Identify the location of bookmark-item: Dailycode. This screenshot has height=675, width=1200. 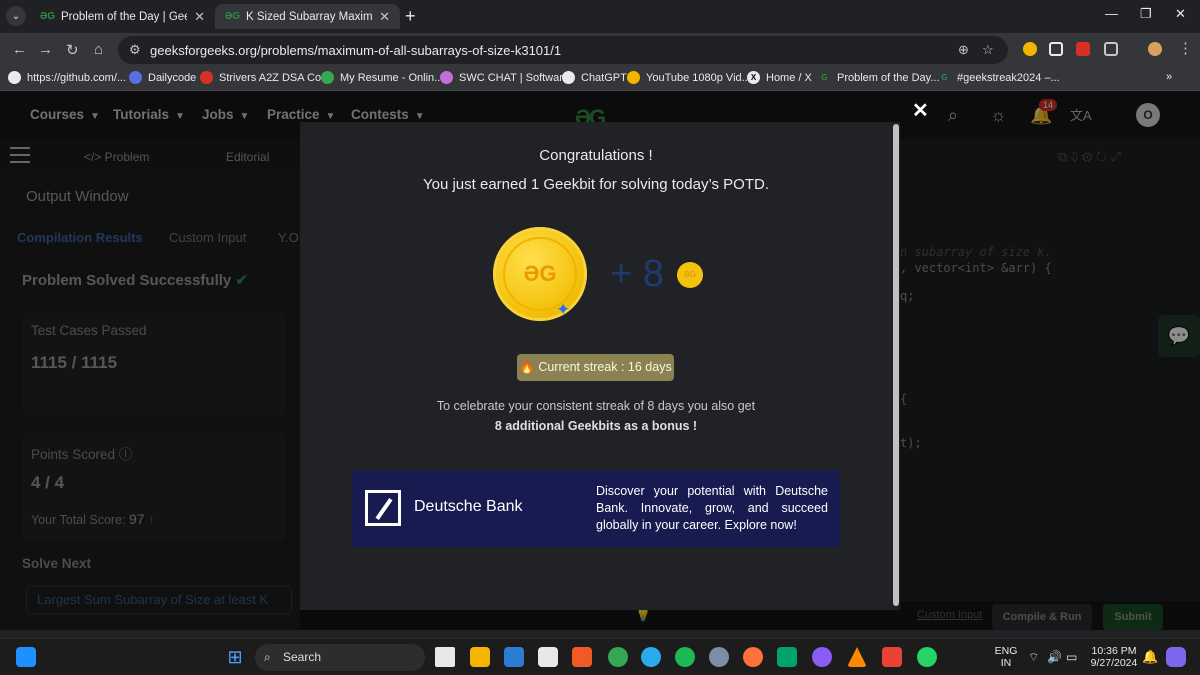
(162, 77).